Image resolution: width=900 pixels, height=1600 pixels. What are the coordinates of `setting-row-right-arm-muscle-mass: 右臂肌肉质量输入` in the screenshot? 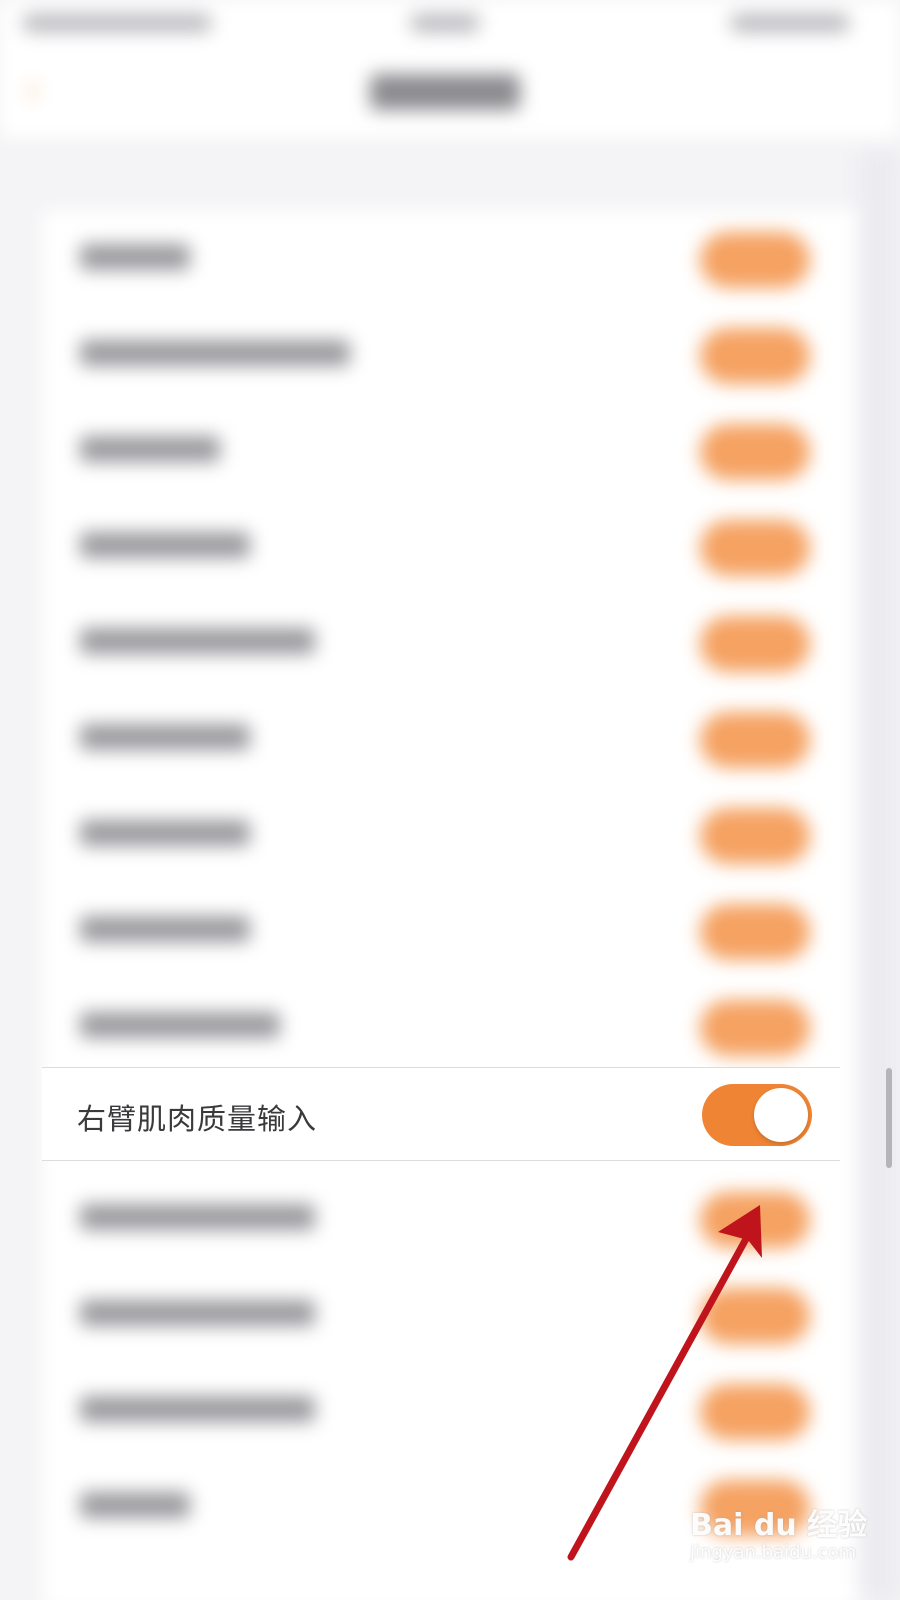 It's located at (441, 1114).